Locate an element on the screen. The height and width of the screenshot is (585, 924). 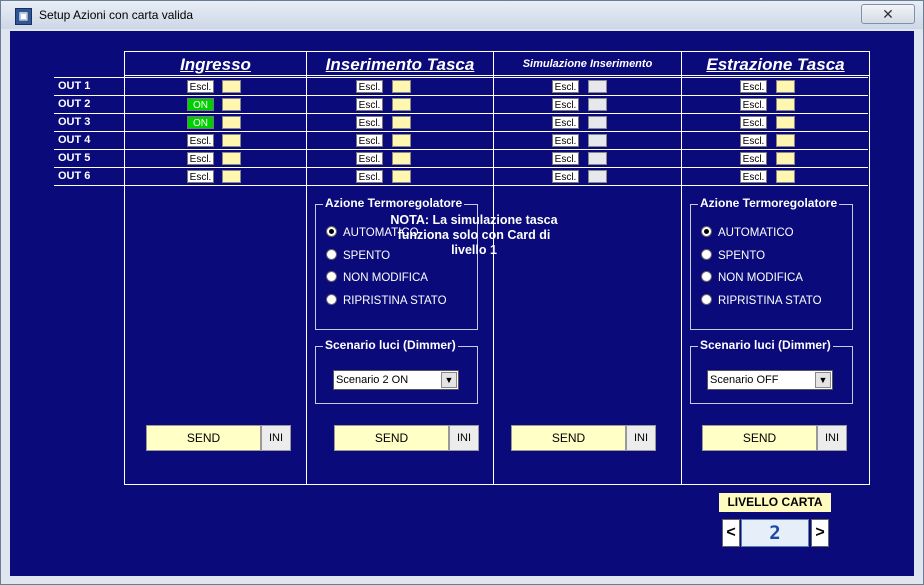
ini-button-ingresso: INI is located at coordinates (276, 438).